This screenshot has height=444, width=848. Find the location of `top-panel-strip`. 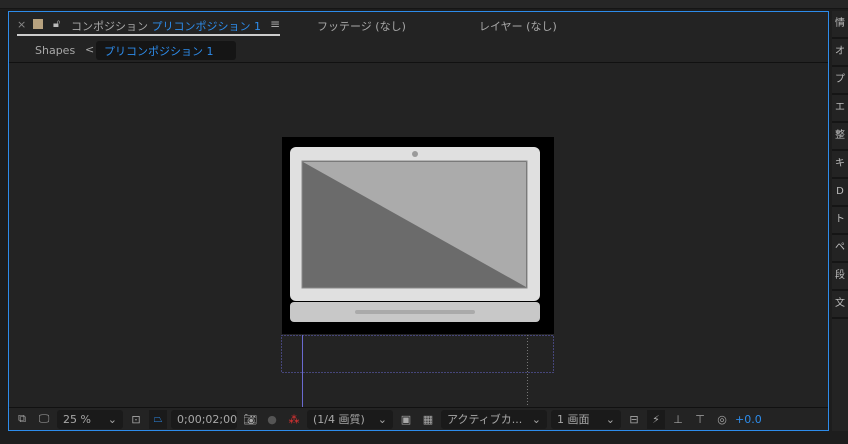

top-panel-strip is located at coordinates (424, 4).